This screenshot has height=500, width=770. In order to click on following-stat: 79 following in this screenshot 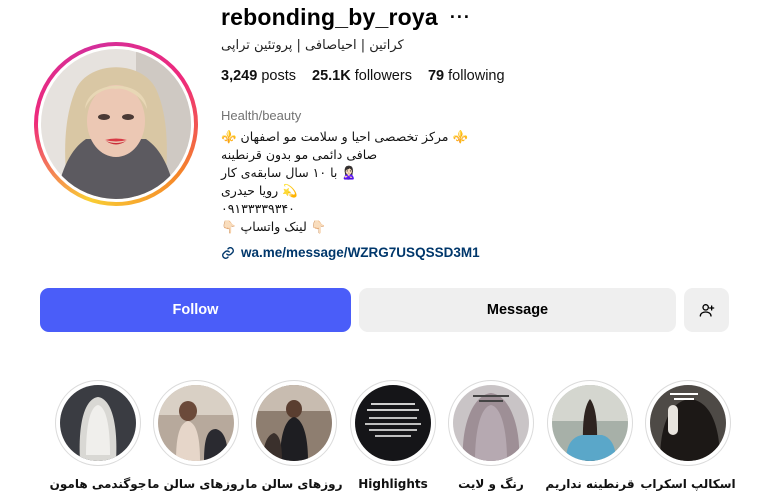, I will do `click(466, 76)`.